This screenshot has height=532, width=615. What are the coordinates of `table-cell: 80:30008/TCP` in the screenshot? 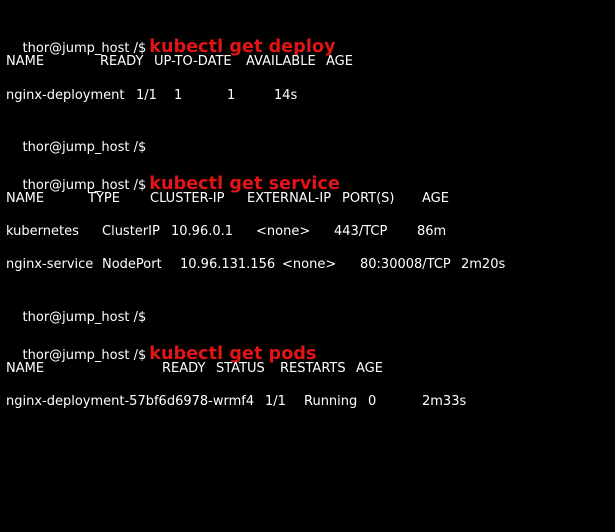 It's located at (405, 264).